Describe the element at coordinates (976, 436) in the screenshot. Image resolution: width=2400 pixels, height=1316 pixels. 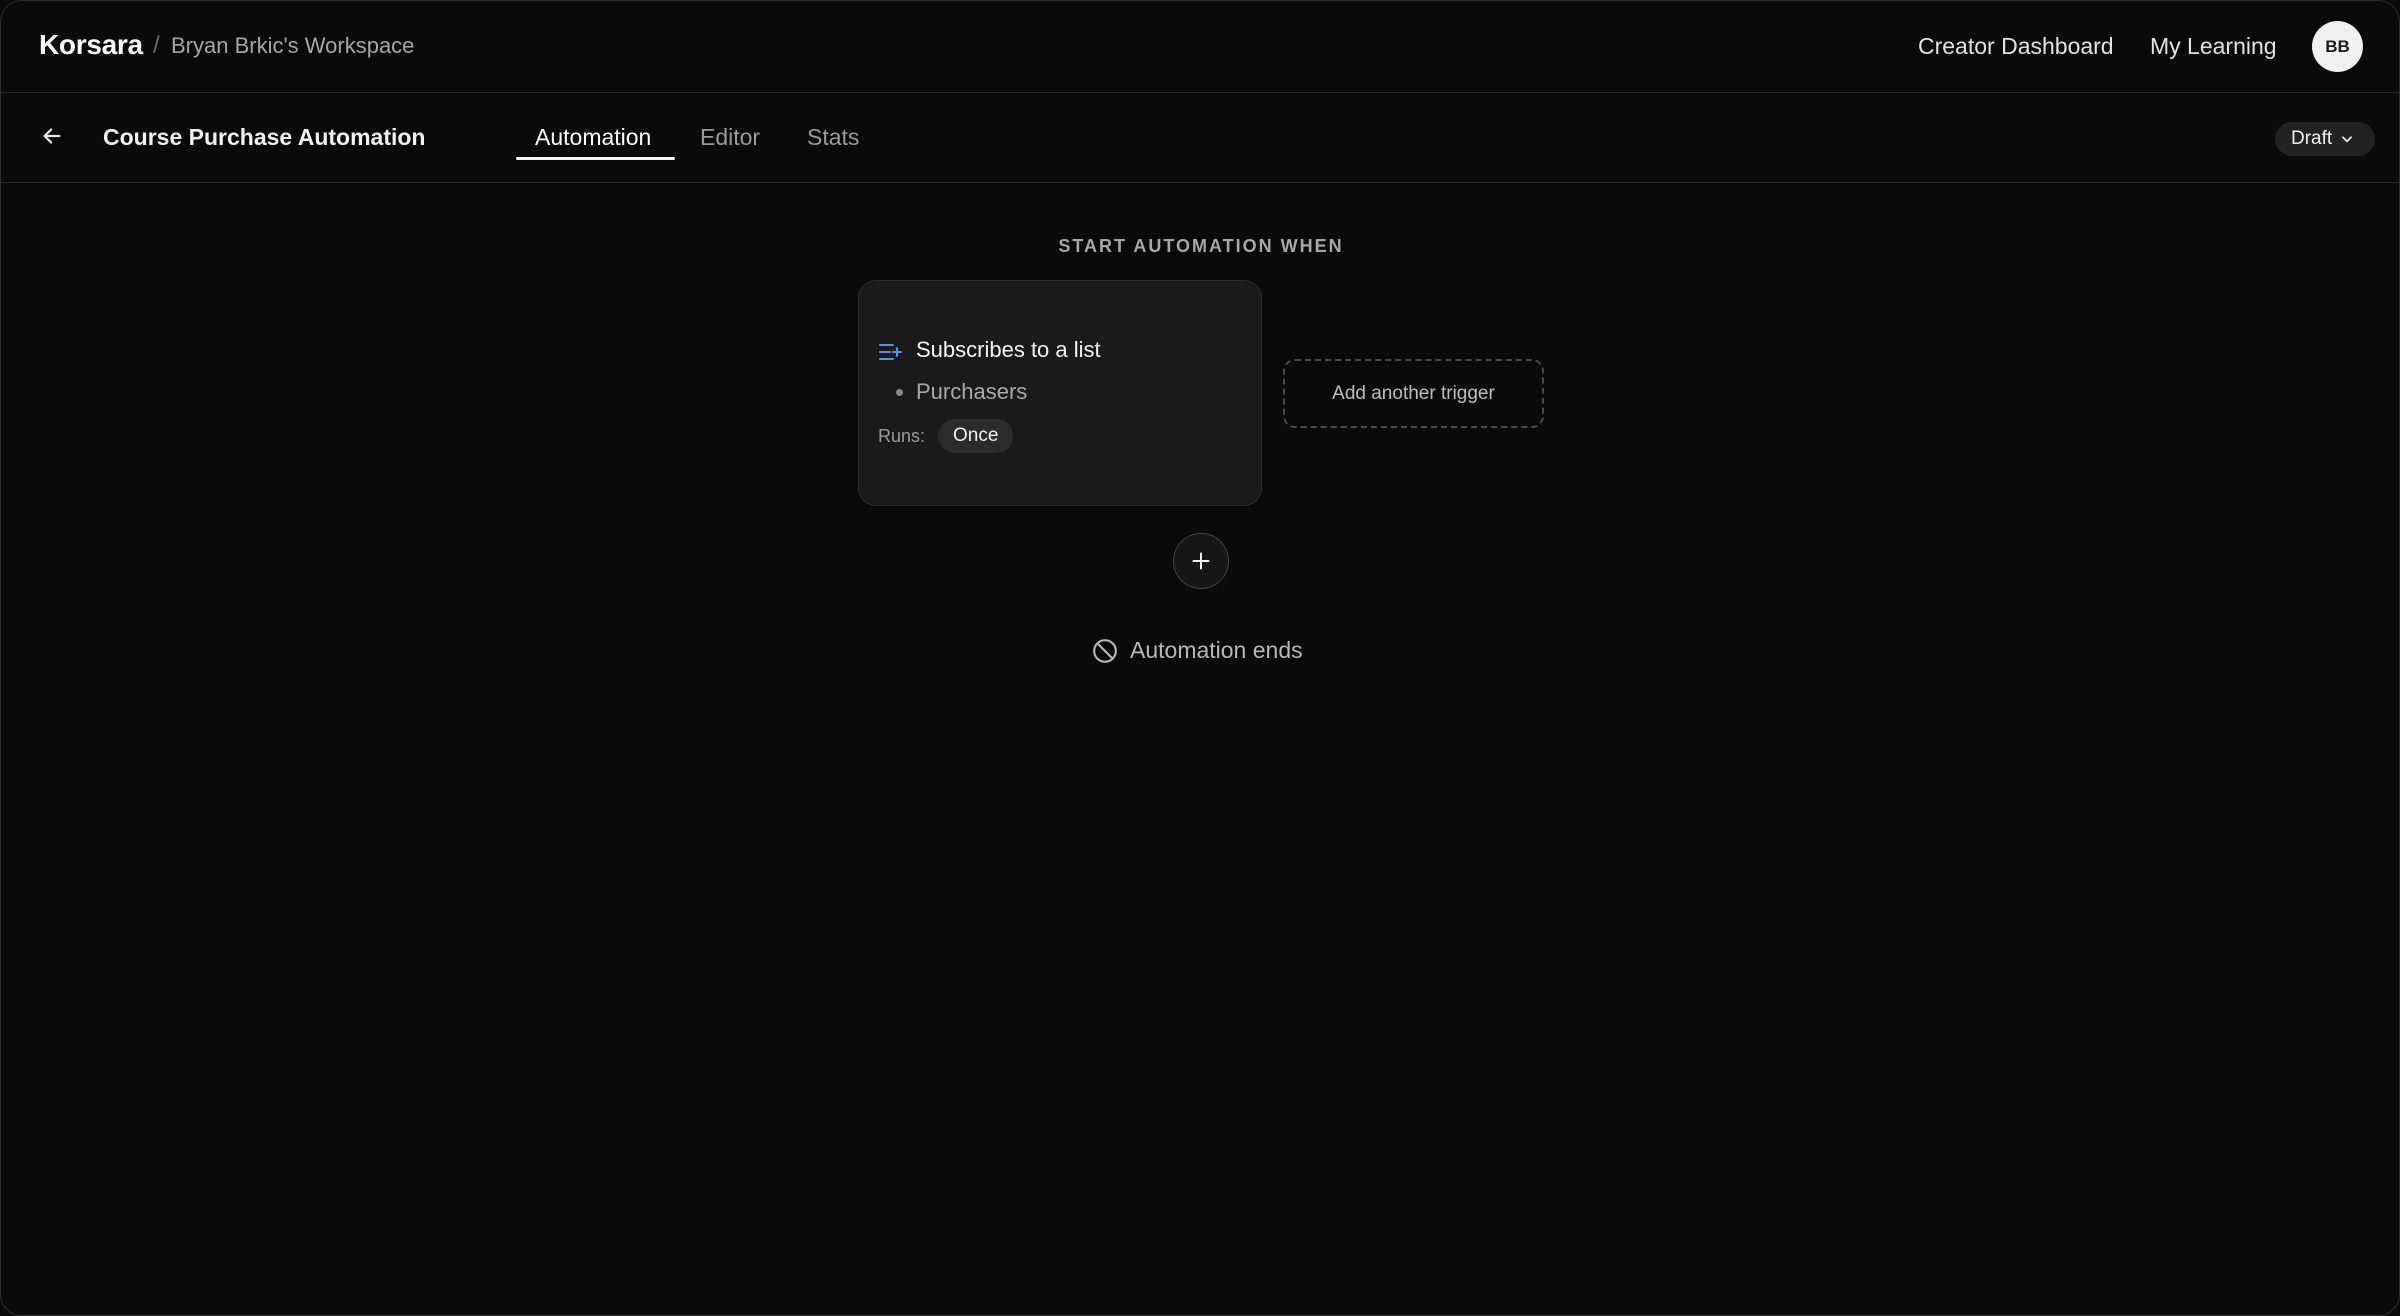
I see `runs-badge: Once` at that location.